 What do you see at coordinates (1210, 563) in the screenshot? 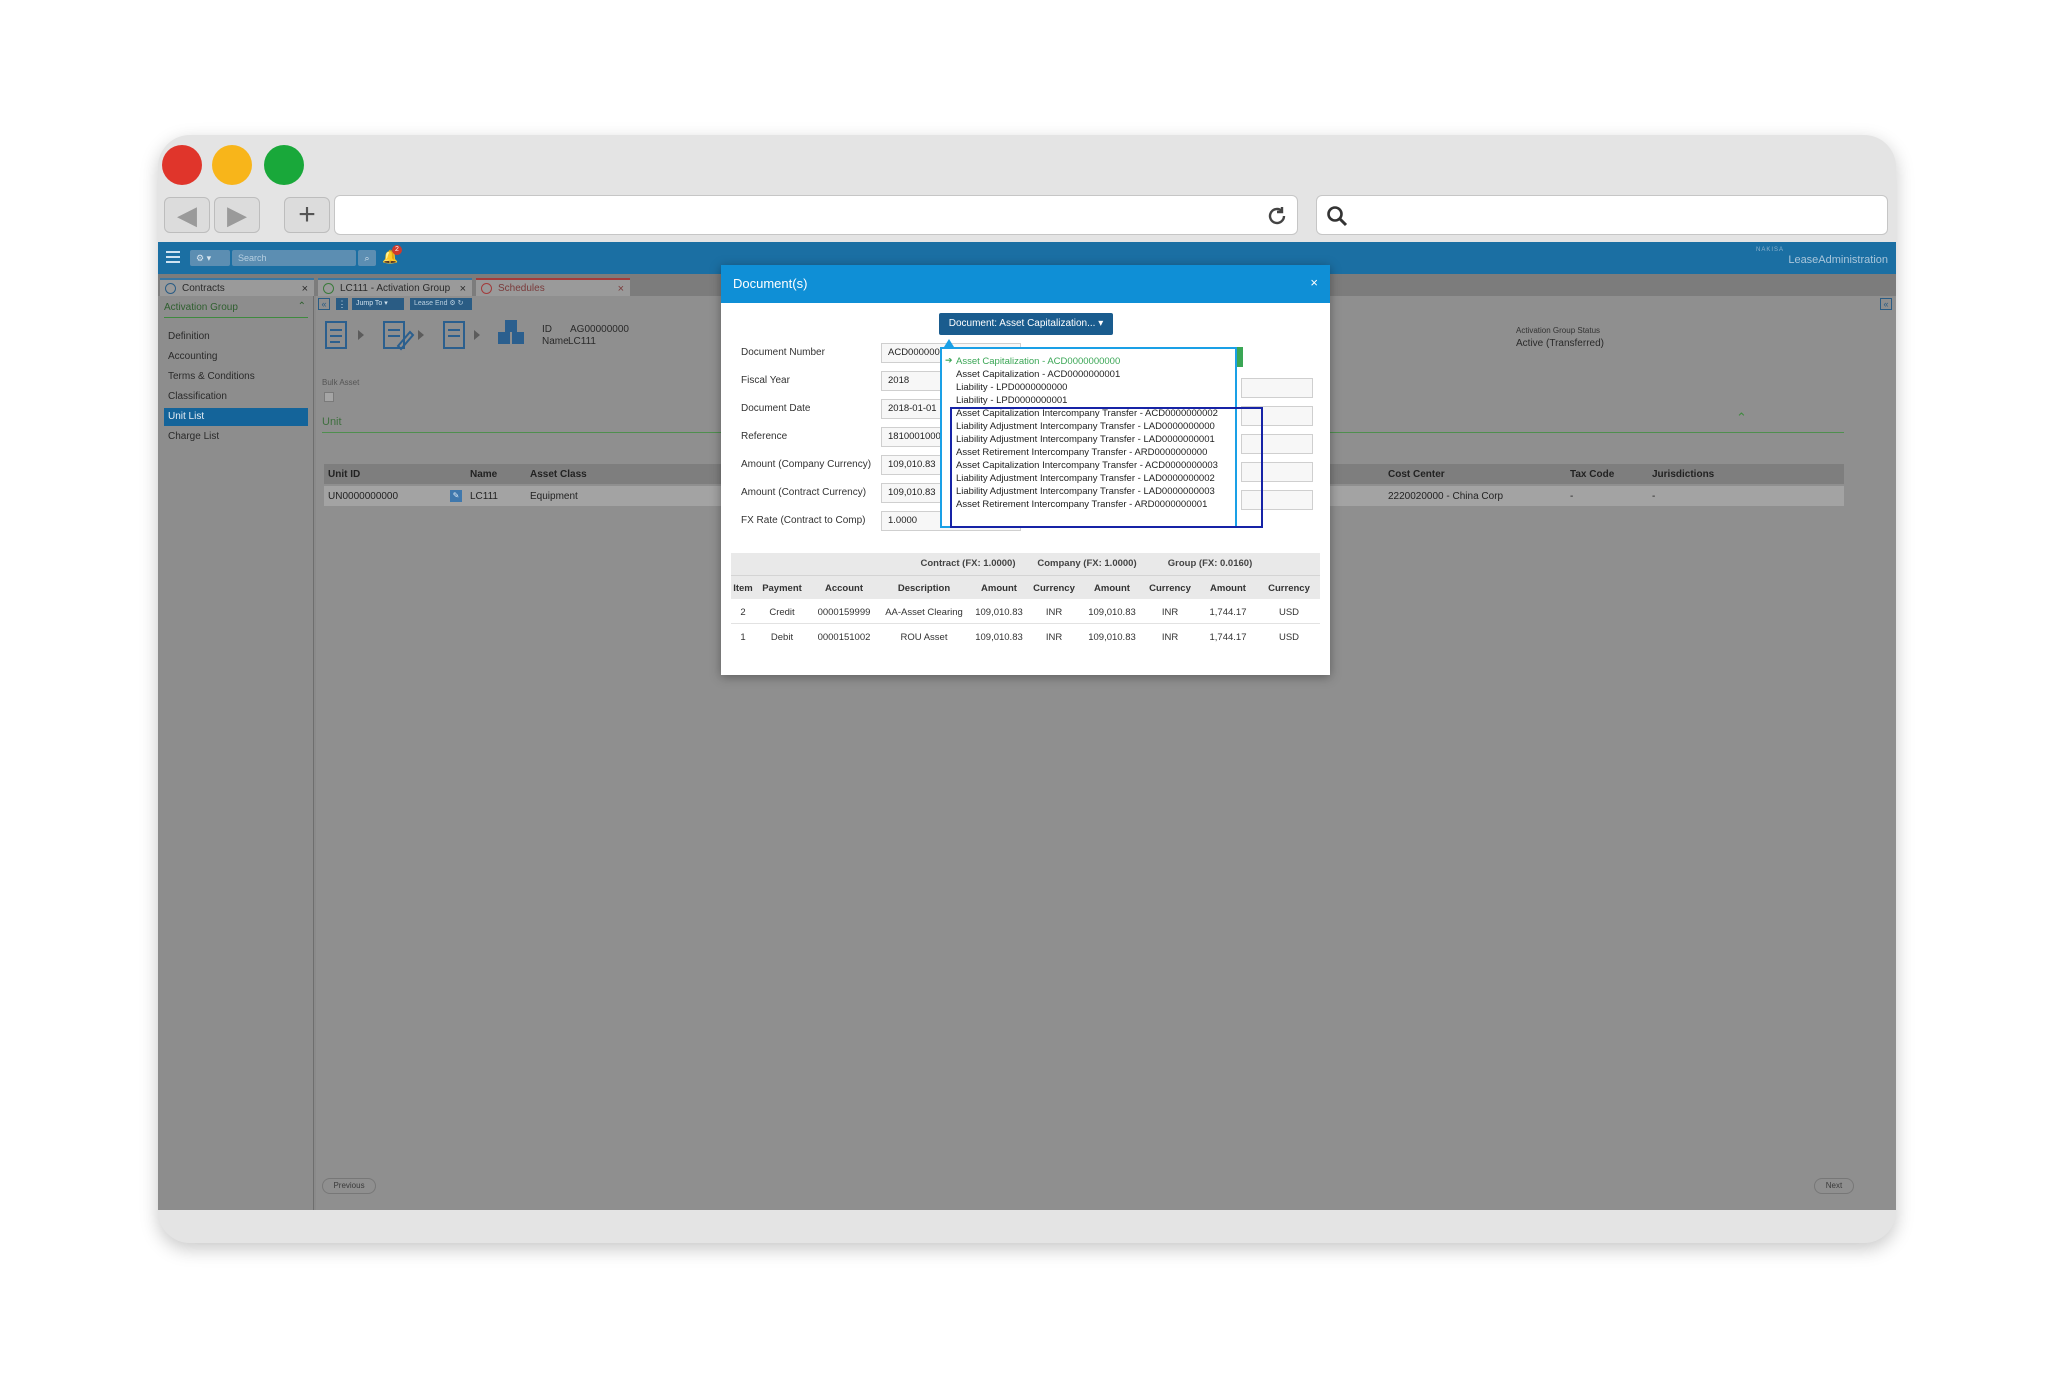
I see `group-header: Group (FX: 0.0160)` at bounding box center [1210, 563].